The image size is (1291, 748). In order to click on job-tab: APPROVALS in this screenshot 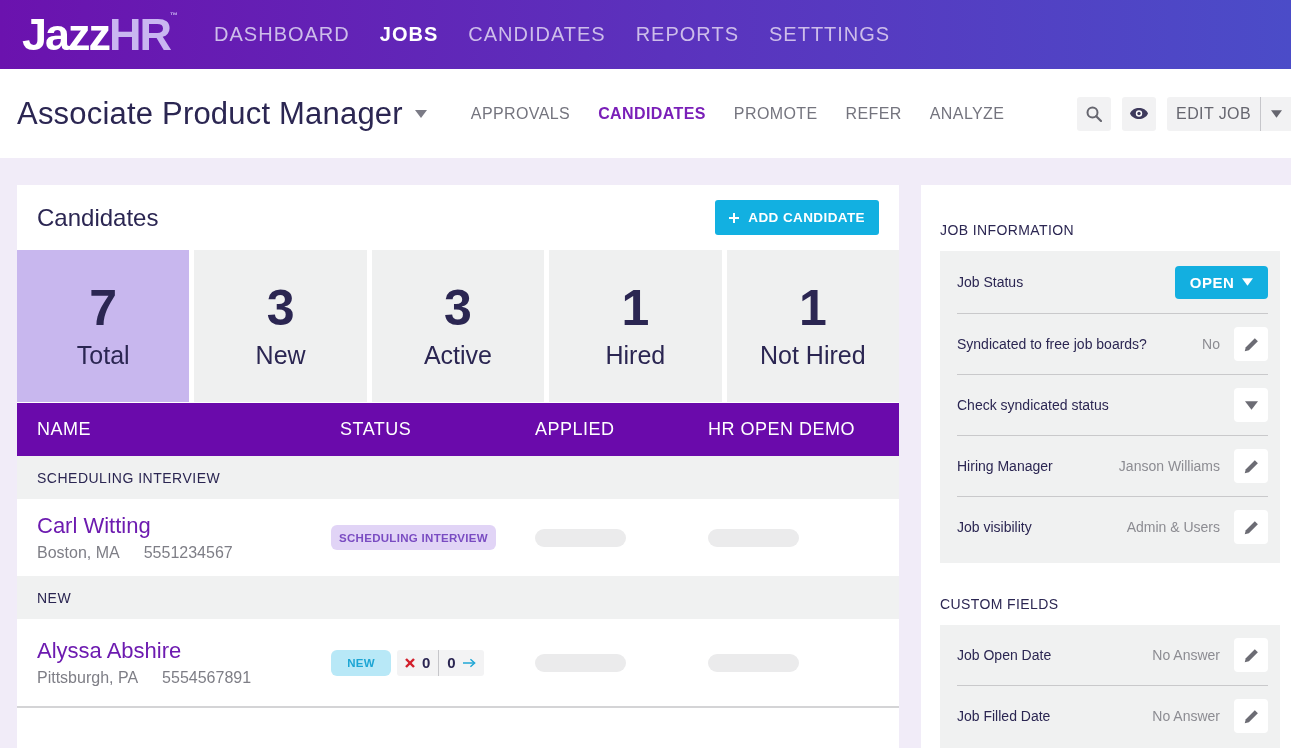, I will do `click(520, 113)`.